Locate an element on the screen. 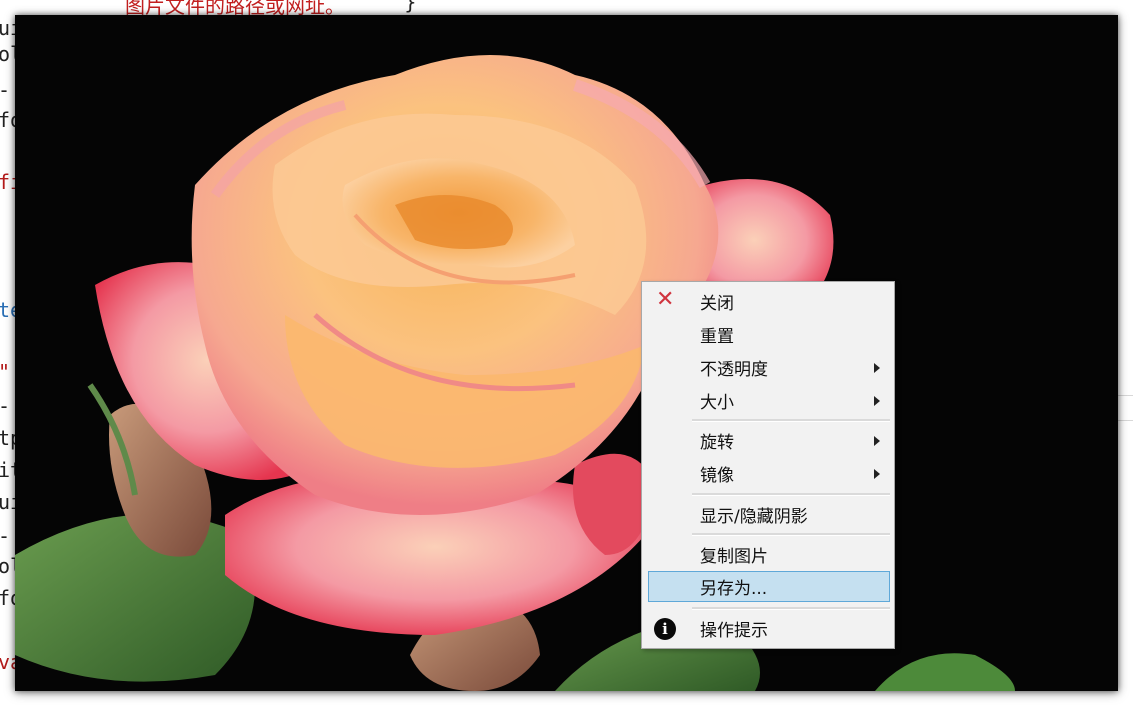  menu-item-label: 旋转 is located at coordinates (717, 443).